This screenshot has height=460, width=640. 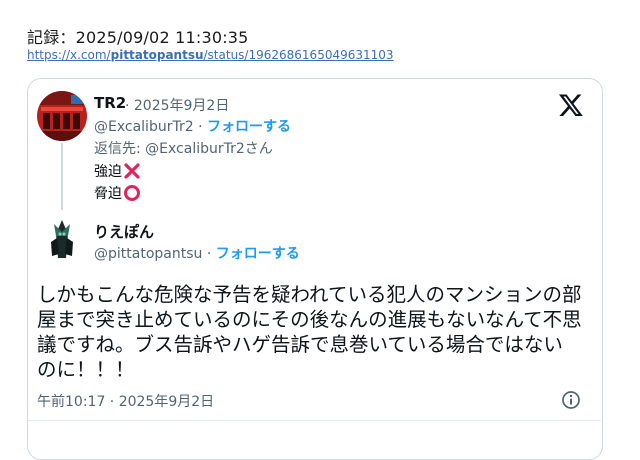 I want to click on thread-connector-line, so click(x=62, y=176).